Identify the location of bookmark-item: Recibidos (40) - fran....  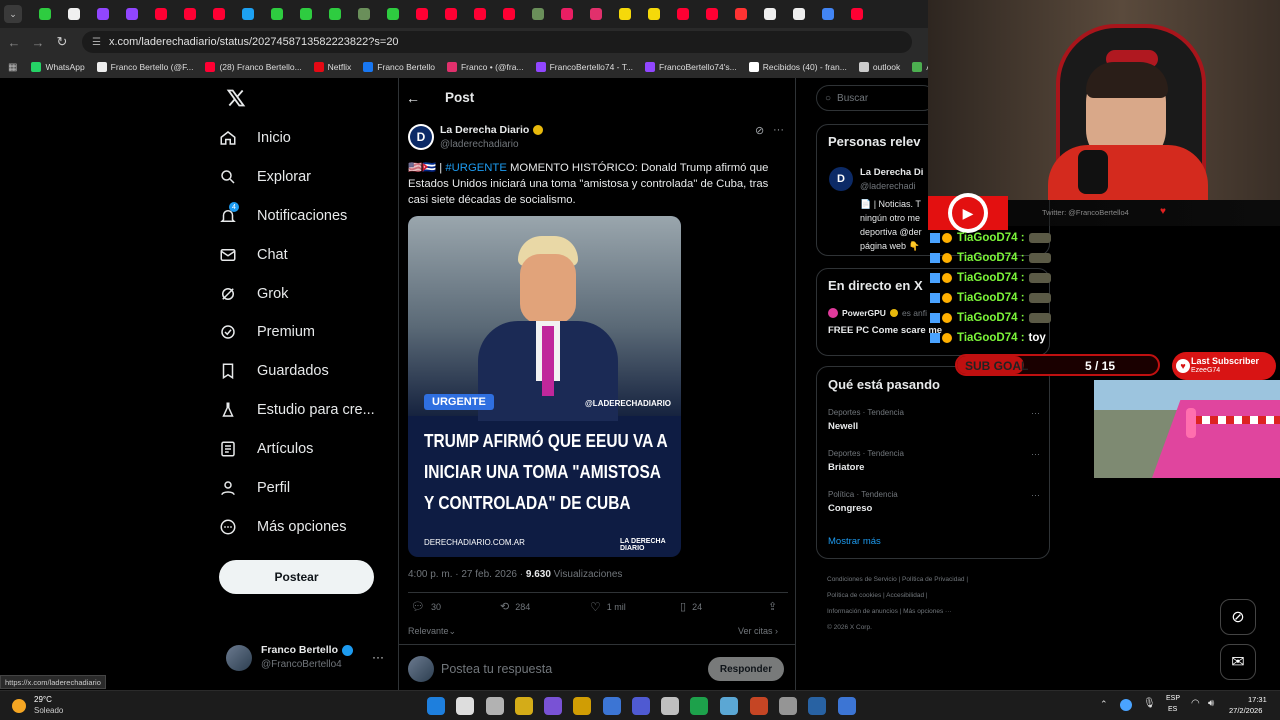
(797, 67).